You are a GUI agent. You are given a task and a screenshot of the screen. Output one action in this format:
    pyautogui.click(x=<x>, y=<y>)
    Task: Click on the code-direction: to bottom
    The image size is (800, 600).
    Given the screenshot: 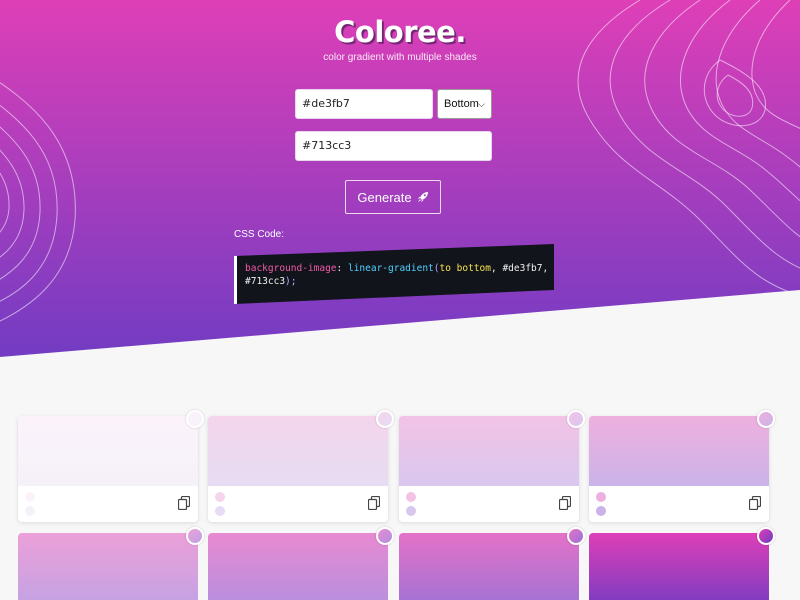 What is the action you would take?
    pyautogui.click(x=465, y=268)
    